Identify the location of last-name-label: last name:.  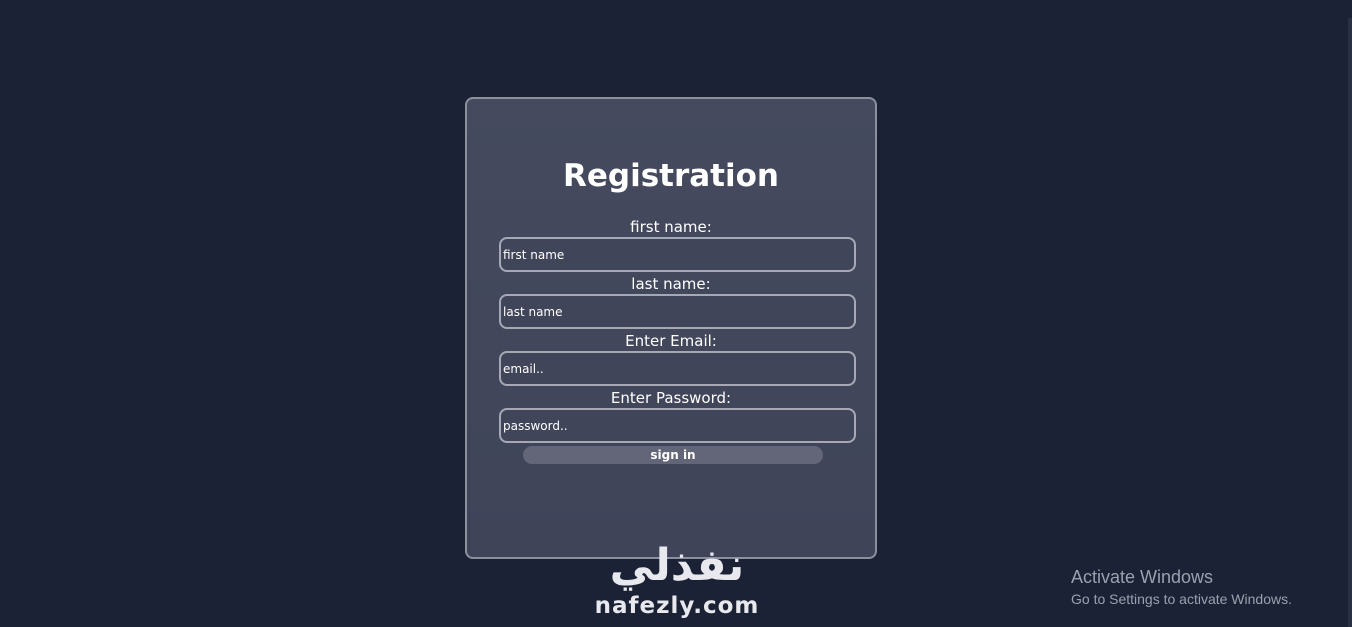
(671, 284).